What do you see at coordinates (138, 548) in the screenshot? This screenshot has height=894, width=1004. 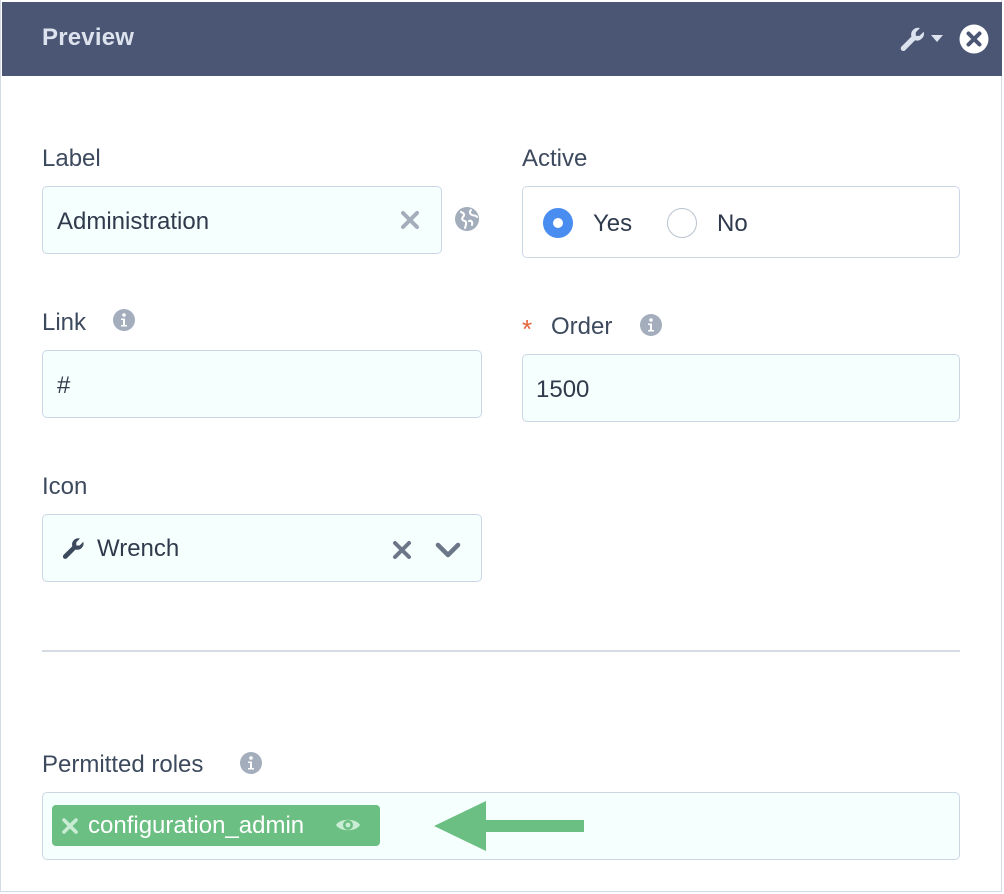 I see `icon-select-value: Wrench` at bounding box center [138, 548].